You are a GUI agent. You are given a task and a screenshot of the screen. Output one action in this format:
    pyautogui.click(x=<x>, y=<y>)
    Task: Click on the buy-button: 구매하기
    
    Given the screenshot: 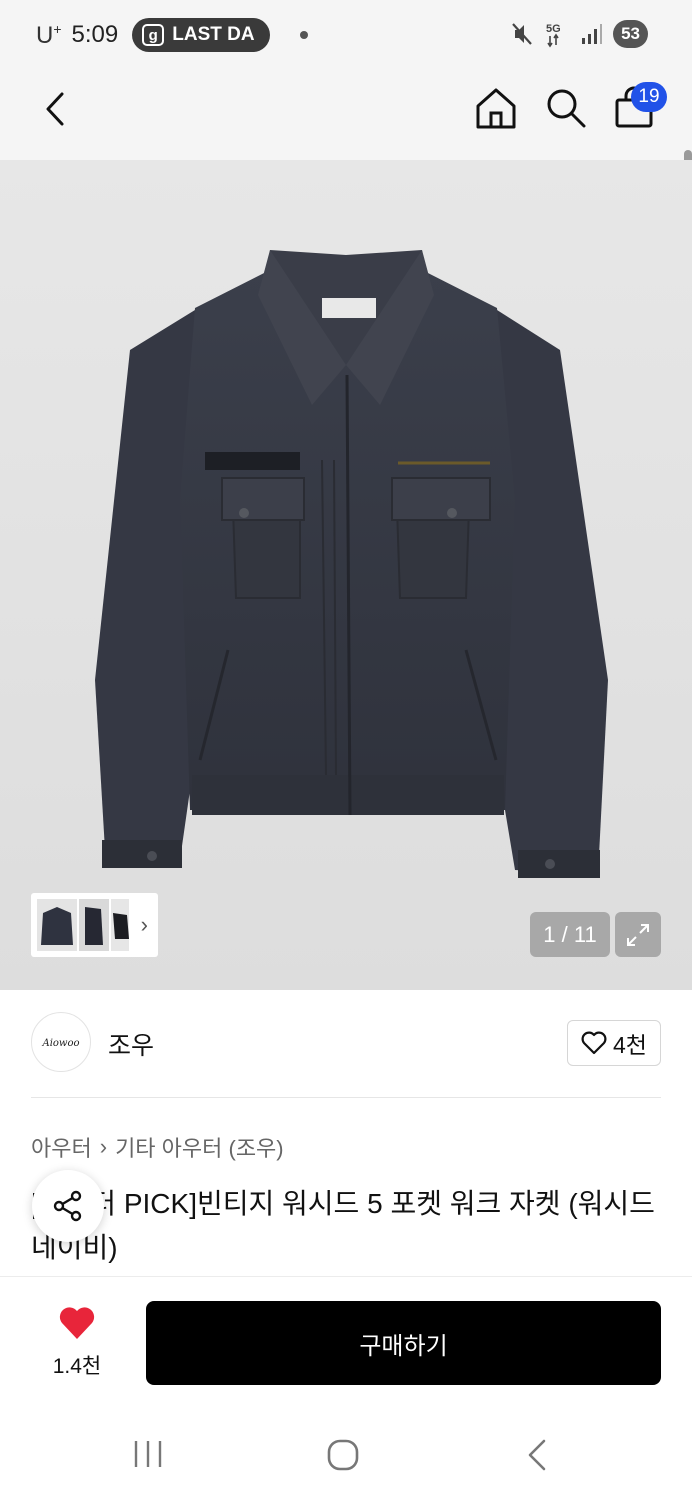 What is the action you would take?
    pyautogui.click(x=403, y=1343)
    